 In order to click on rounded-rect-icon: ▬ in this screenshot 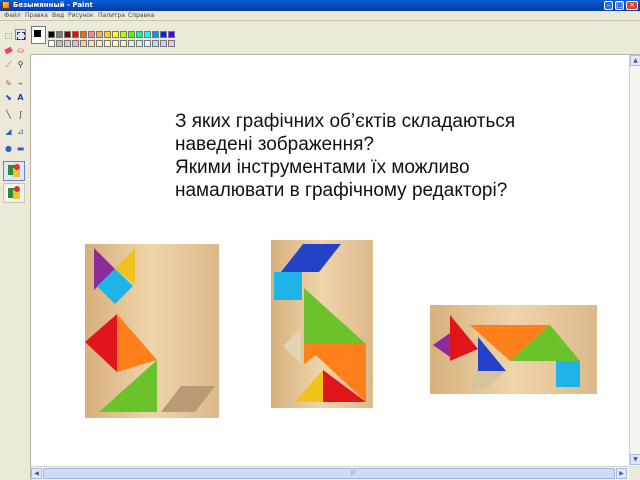, I will do `click(20, 148)`.